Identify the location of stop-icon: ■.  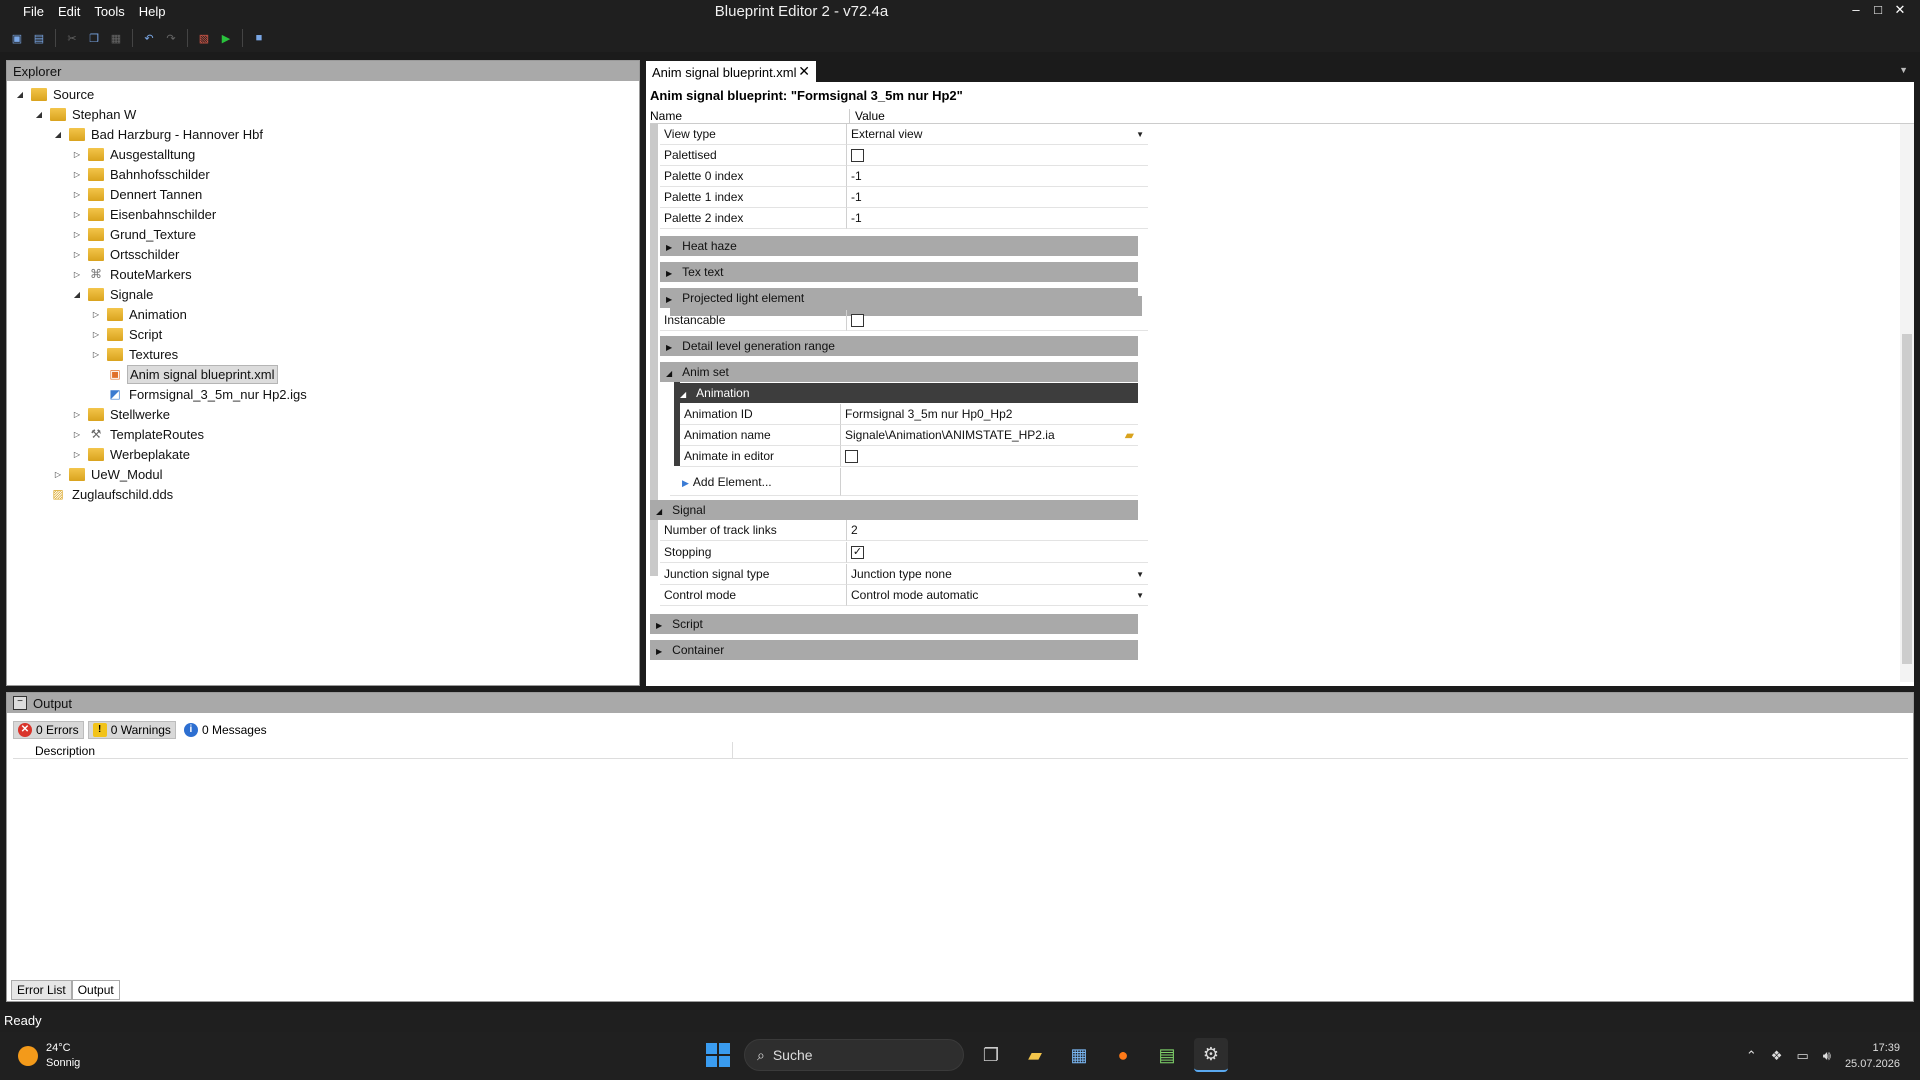
(259, 38).